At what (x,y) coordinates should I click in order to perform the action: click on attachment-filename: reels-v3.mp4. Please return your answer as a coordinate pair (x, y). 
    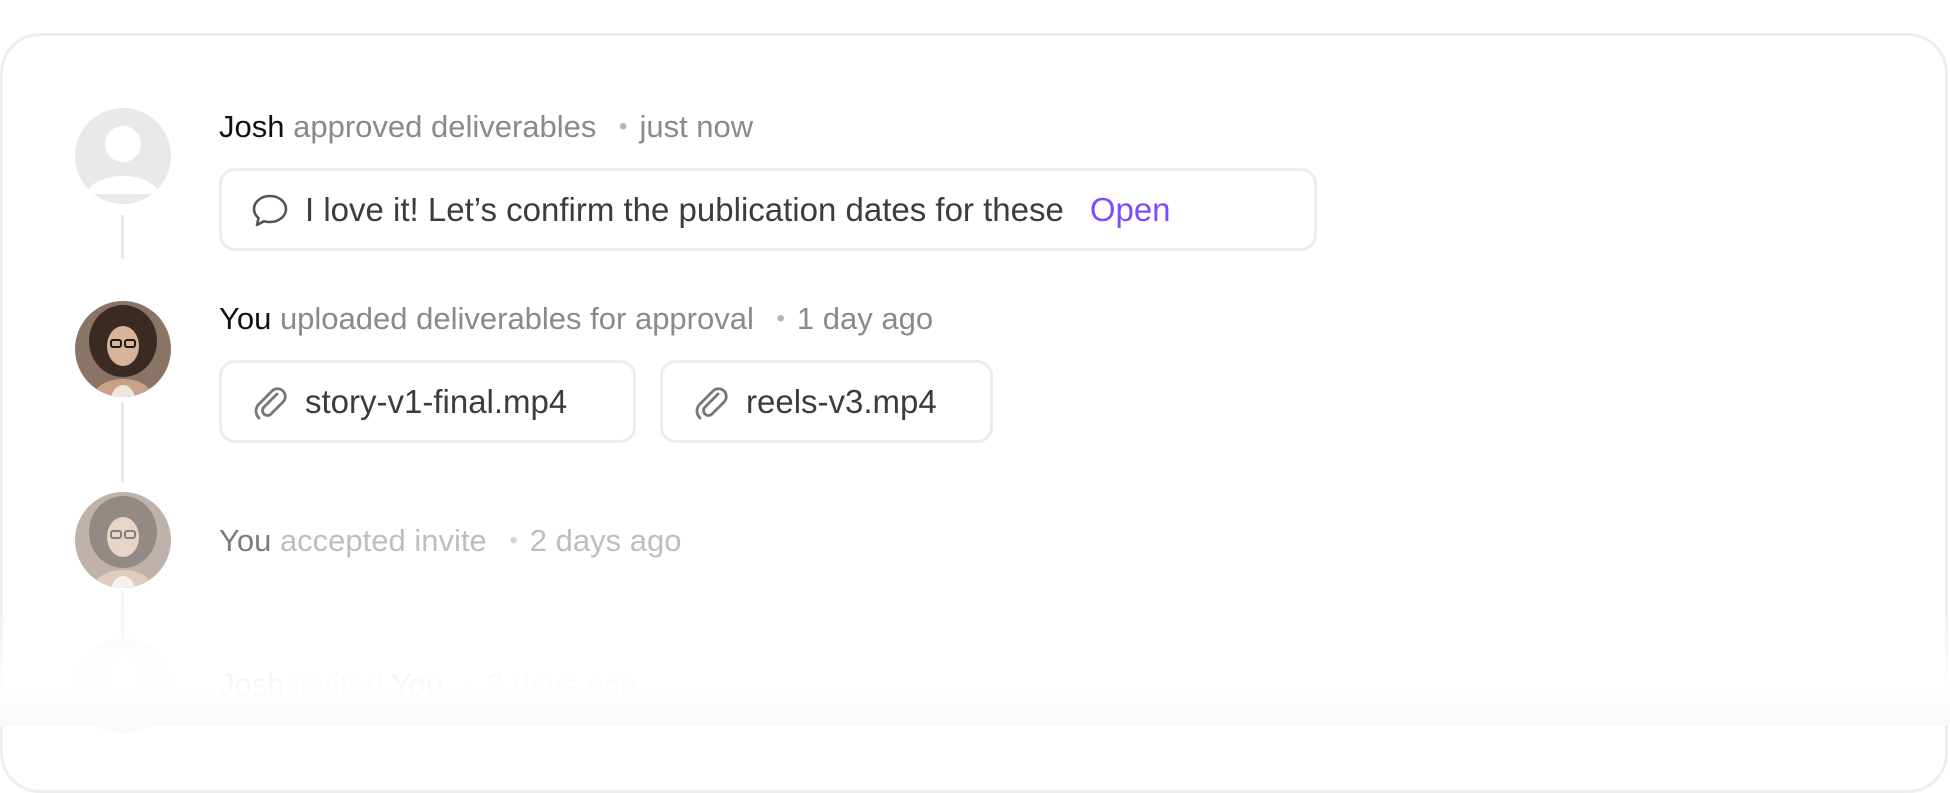
    Looking at the image, I should click on (841, 401).